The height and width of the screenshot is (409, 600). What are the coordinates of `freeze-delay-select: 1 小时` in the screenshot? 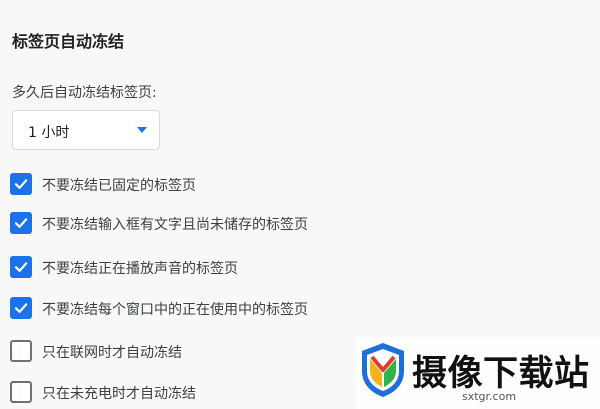 It's located at (86, 130).